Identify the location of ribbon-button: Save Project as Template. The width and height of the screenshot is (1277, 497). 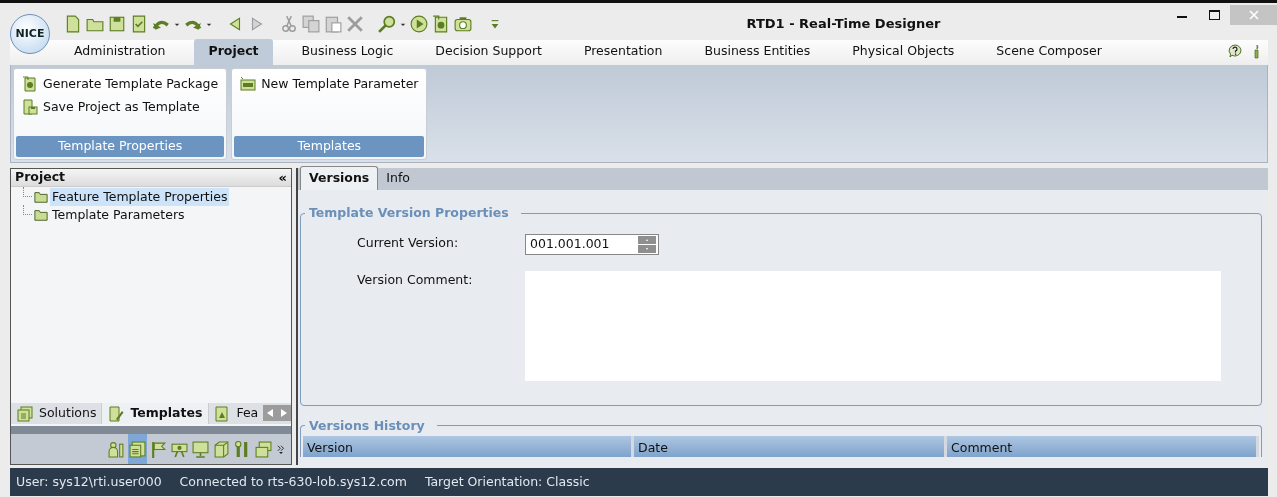
(111, 107).